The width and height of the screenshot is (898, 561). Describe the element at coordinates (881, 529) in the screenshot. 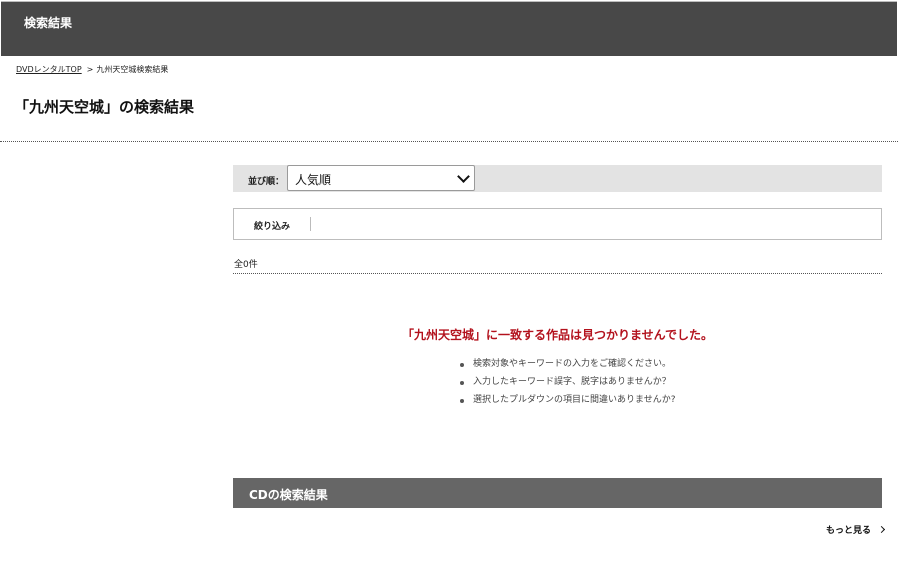

I see `chevron-right-icon` at that location.